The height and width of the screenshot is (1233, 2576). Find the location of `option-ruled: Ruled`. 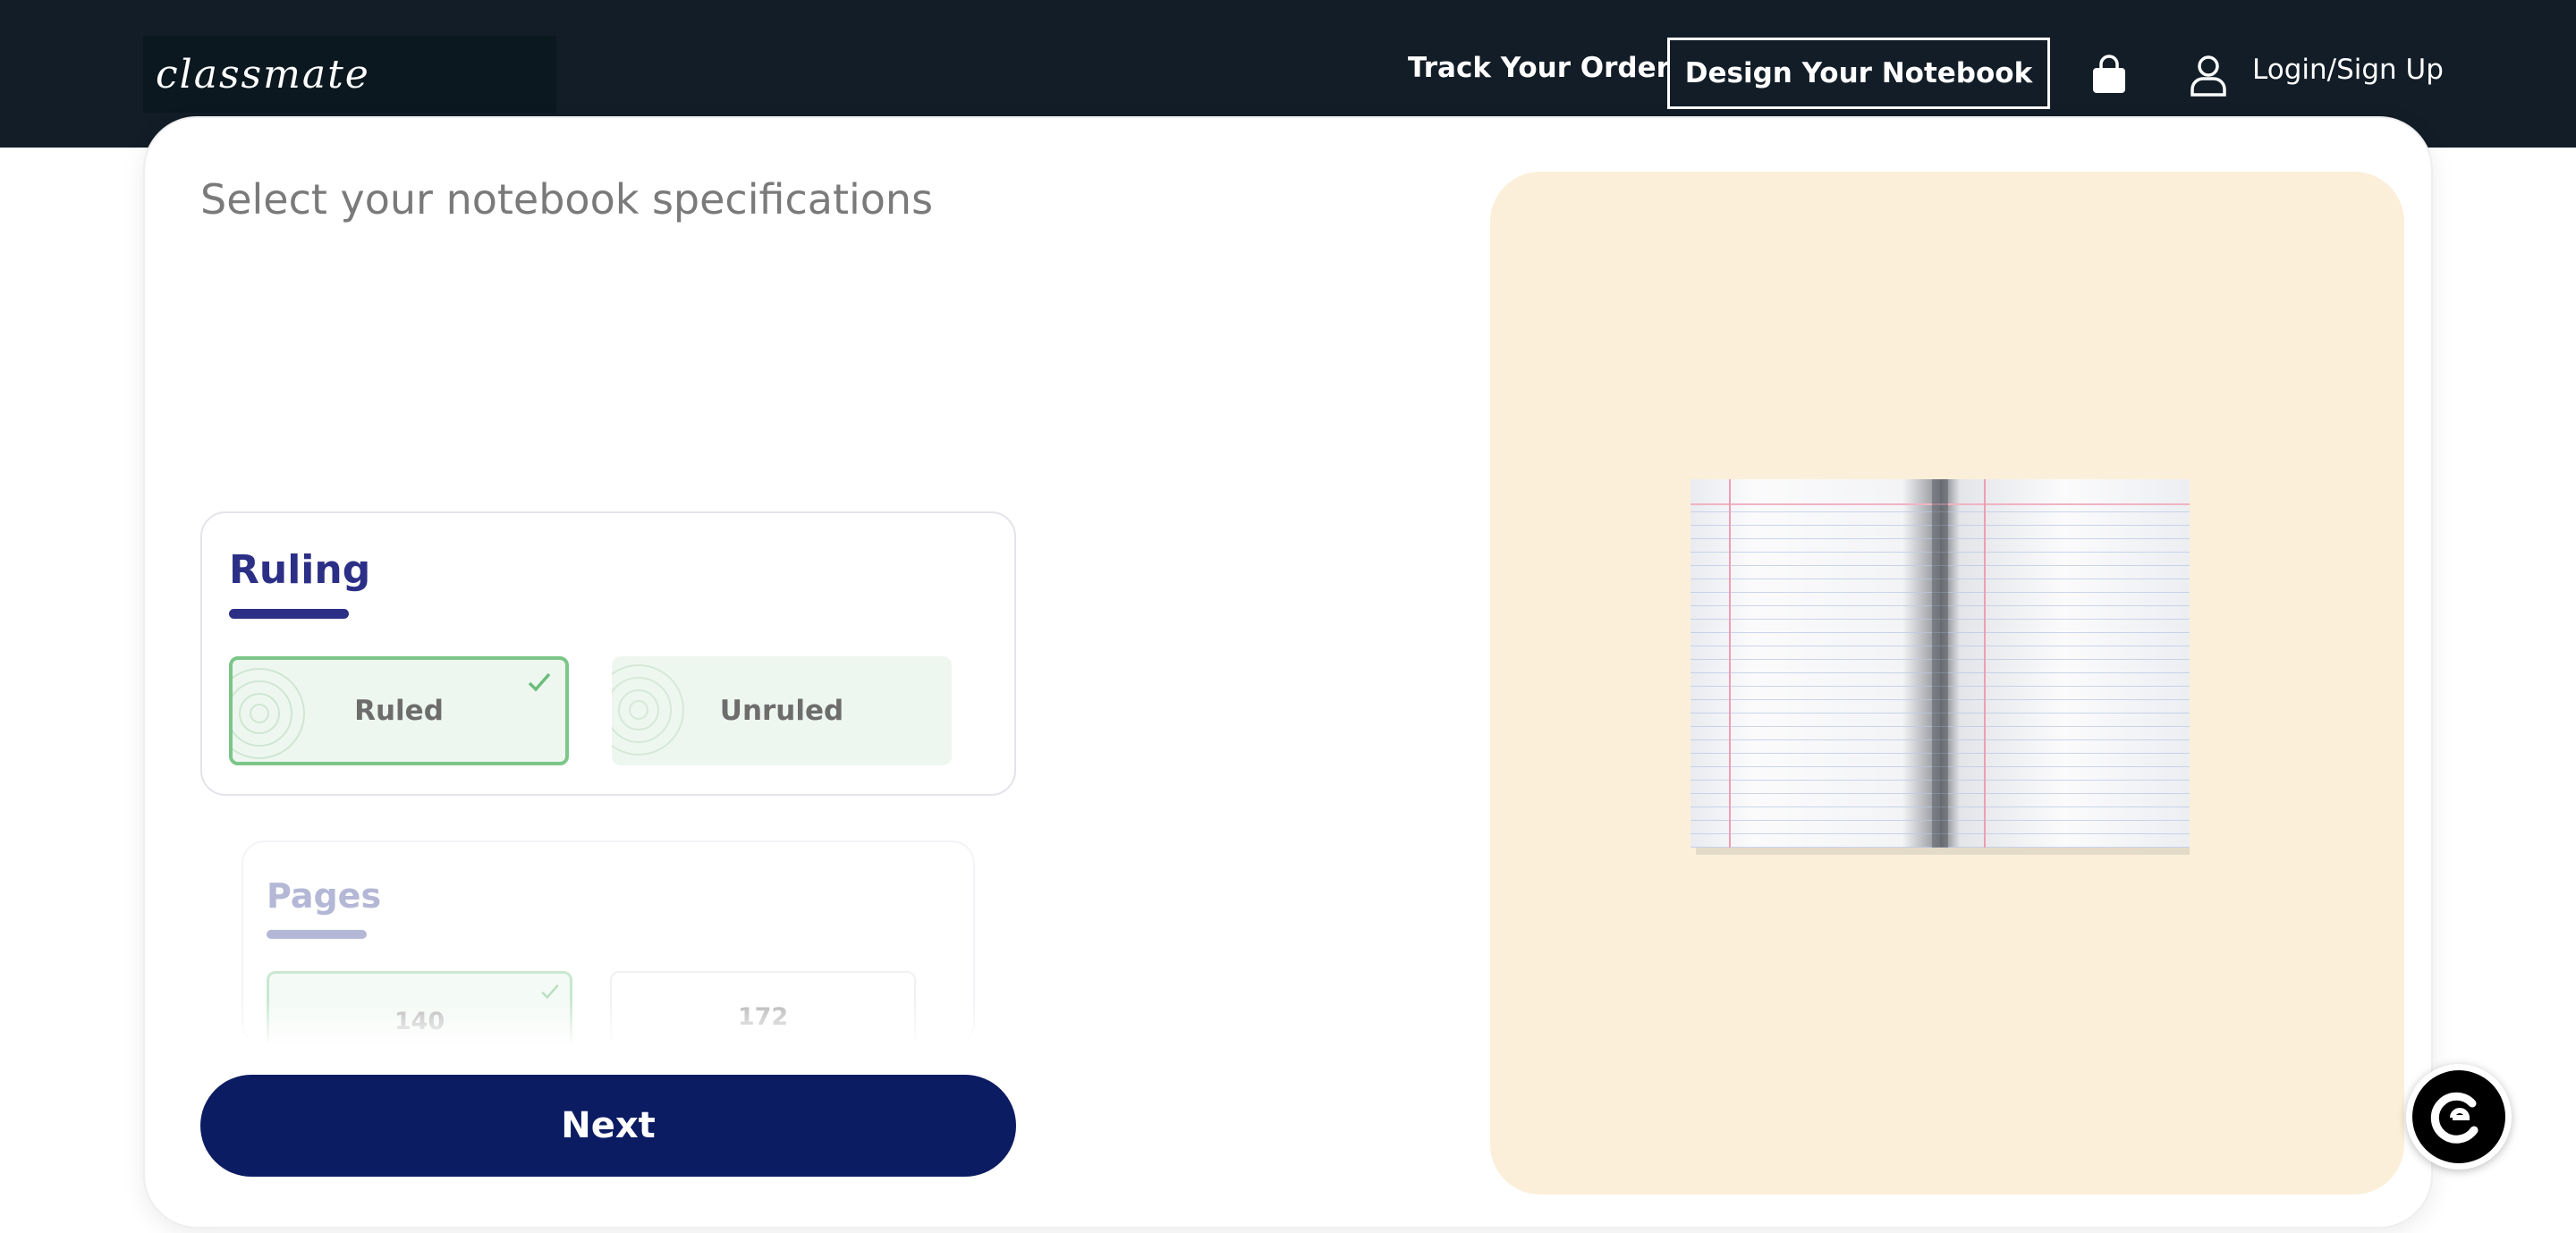

option-ruled: Ruled is located at coordinates (399, 710).